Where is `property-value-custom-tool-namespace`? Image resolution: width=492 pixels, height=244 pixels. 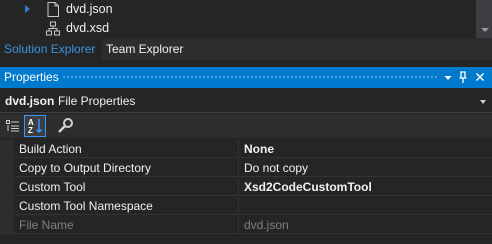 property-value-custom-tool-namespace is located at coordinates (366, 206).